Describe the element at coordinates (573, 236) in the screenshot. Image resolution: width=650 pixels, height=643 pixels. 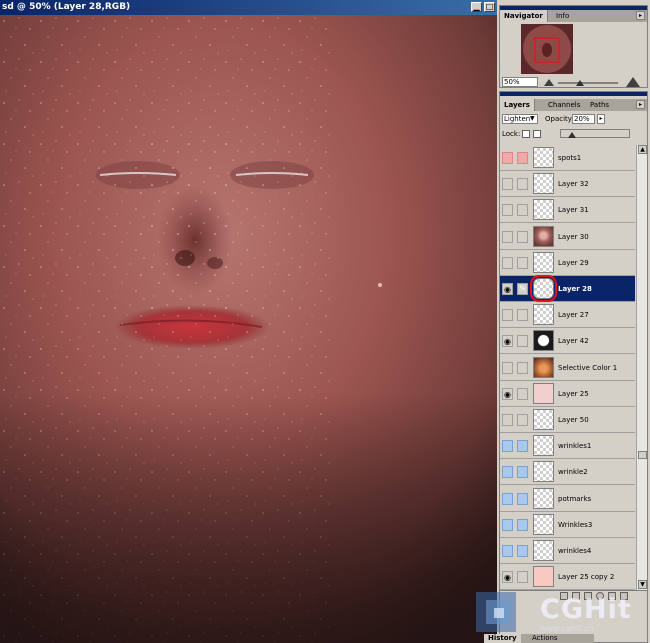
I see `layer-name: Layer 30` at that location.